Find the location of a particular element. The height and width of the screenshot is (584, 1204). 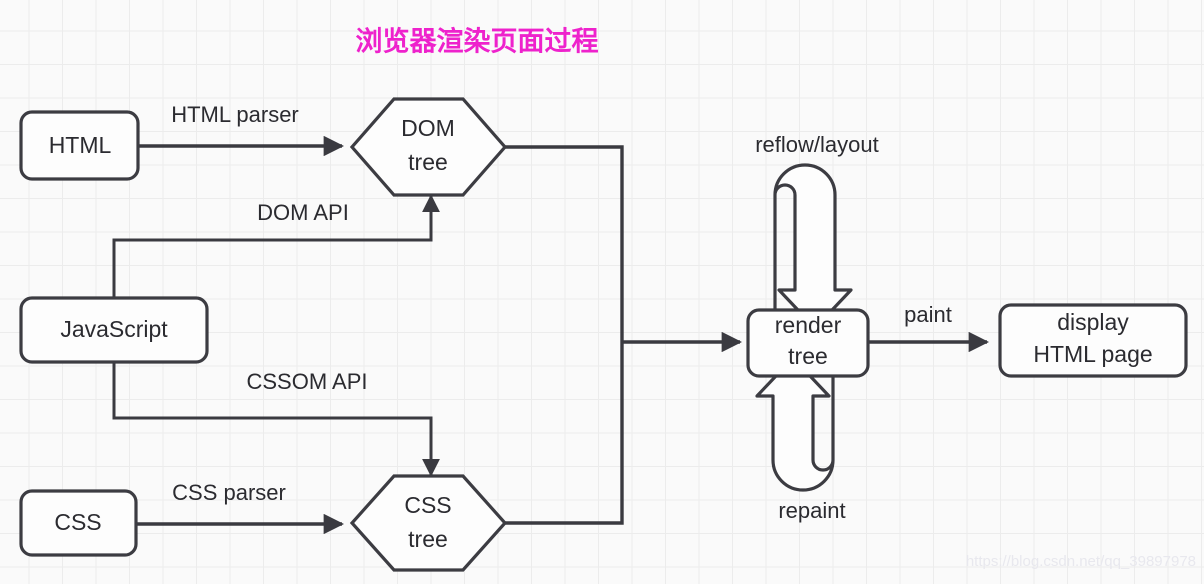

node-css-tree-shape is located at coordinates (428, 523).